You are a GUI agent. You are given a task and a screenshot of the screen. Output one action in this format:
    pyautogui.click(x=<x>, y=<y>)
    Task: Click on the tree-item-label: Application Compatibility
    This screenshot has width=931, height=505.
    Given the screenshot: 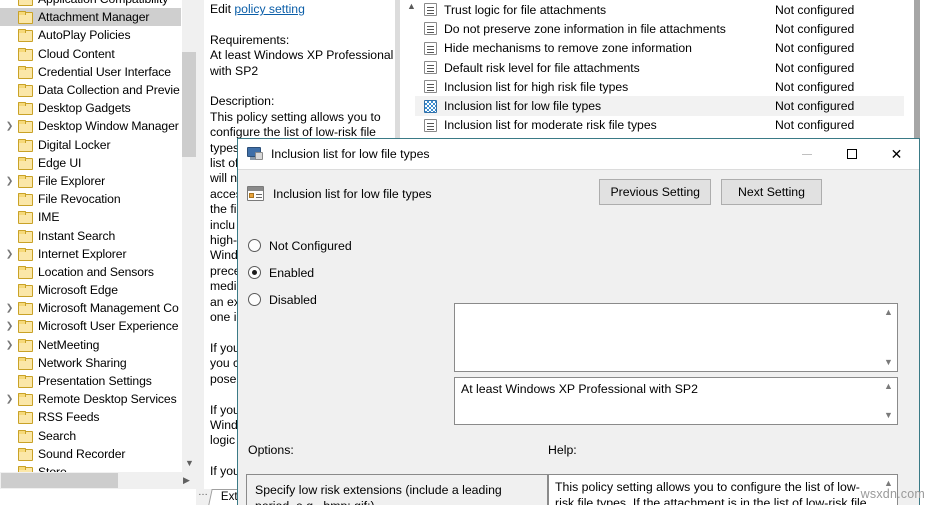 What is the action you would take?
    pyautogui.click(x=103, y=3)
    